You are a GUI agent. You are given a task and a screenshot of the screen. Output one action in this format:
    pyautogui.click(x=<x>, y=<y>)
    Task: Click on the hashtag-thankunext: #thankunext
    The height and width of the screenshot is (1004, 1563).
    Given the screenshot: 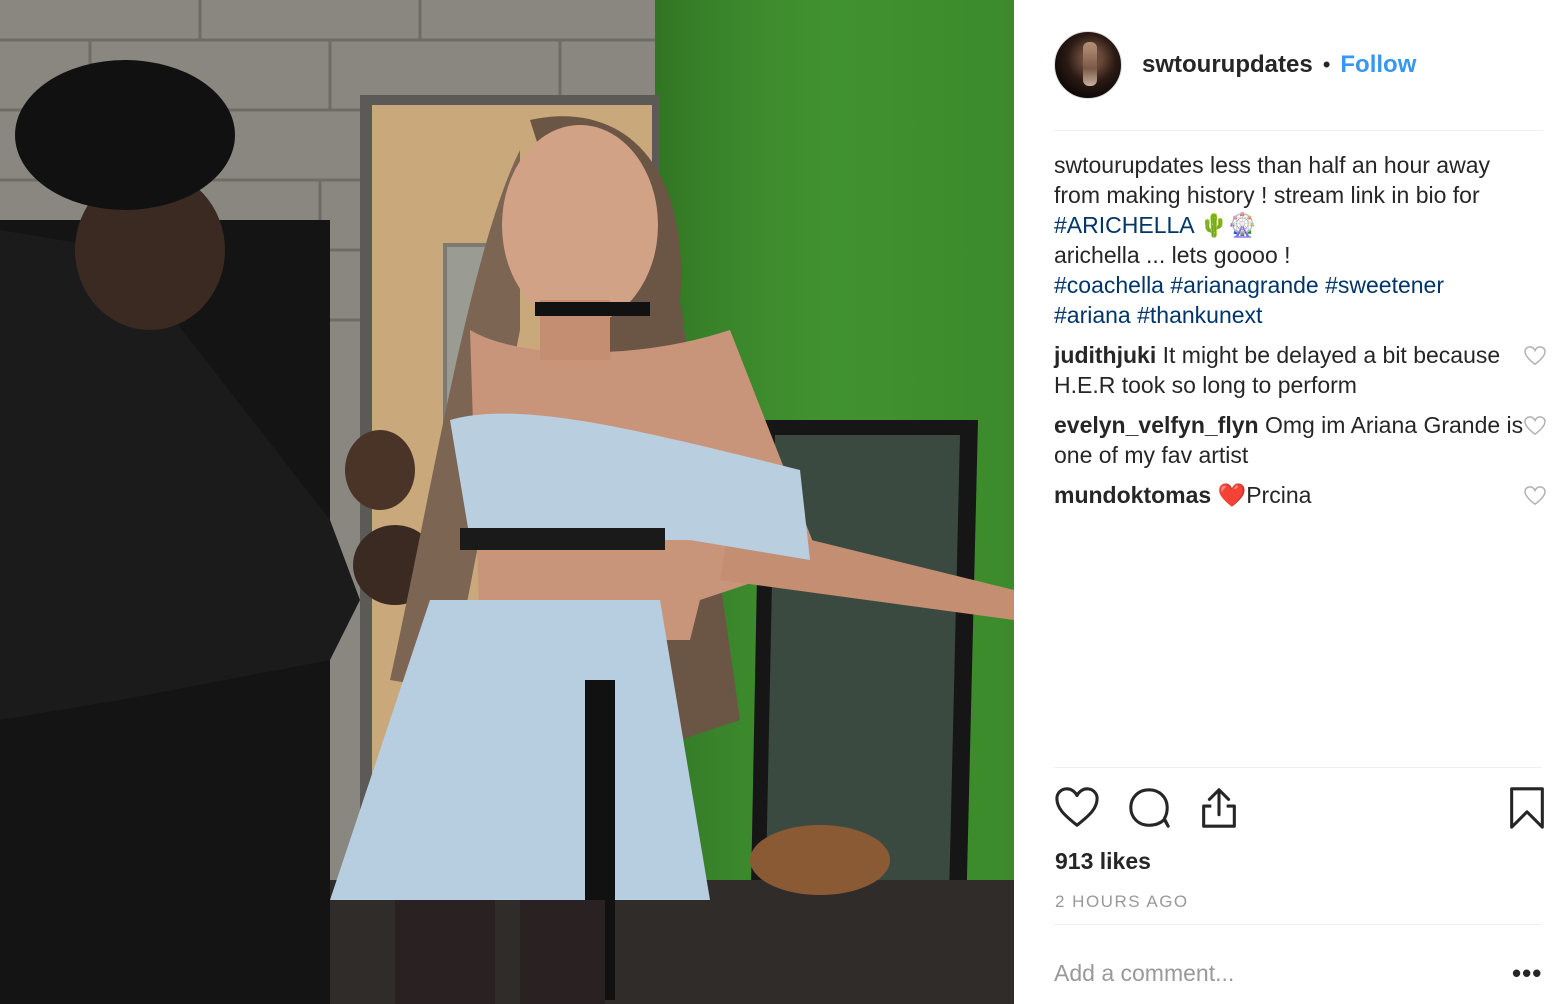 What is the action you would take?
    pyautogui.click(x=1199, y=315)
    